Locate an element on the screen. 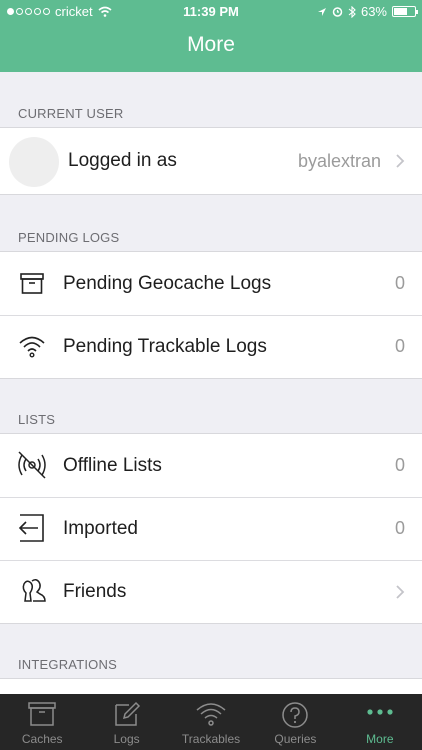 Image resolution: width=422 pixels, height=750 pixels. logged-in-row: Logged in as byalextran is located at coordinates (211, 161).